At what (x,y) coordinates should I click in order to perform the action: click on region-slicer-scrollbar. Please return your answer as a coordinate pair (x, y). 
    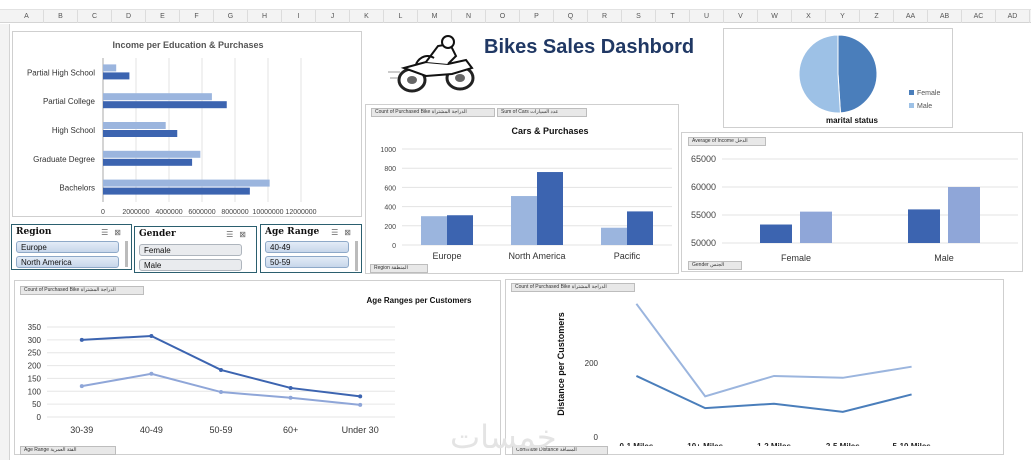
    Looking at the image, I should click on (126, 254).